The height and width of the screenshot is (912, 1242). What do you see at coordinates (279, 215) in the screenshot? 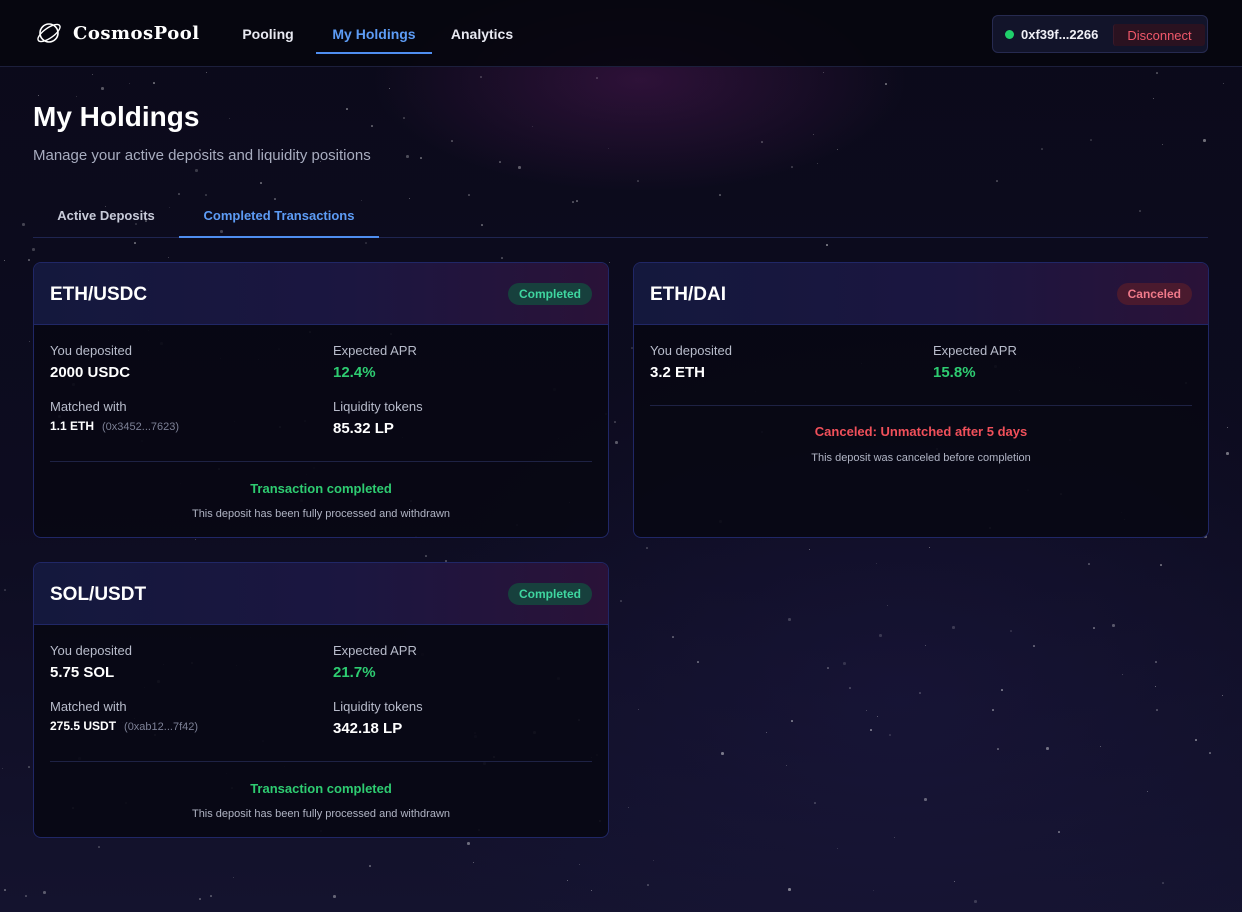
I see `tab-completed-transactions: Completed Transactions` at bounding box center [279, 215].